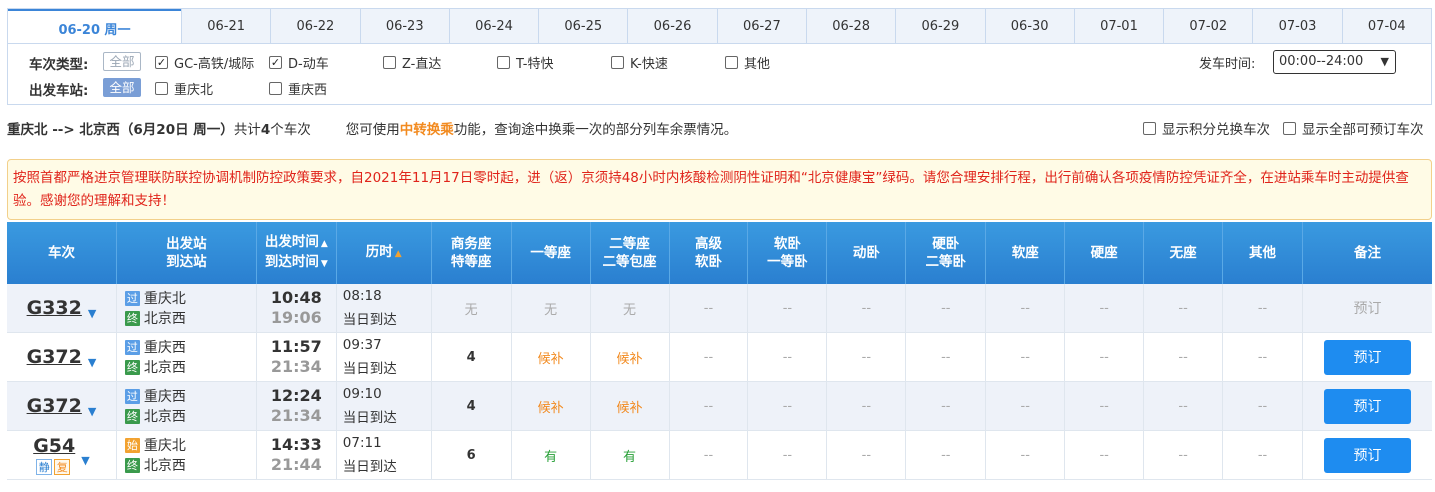 The width and height of the screenshot is (1435, 492). I want to click on train-number-cell: G54 静复 ▼, so click(62, 455).